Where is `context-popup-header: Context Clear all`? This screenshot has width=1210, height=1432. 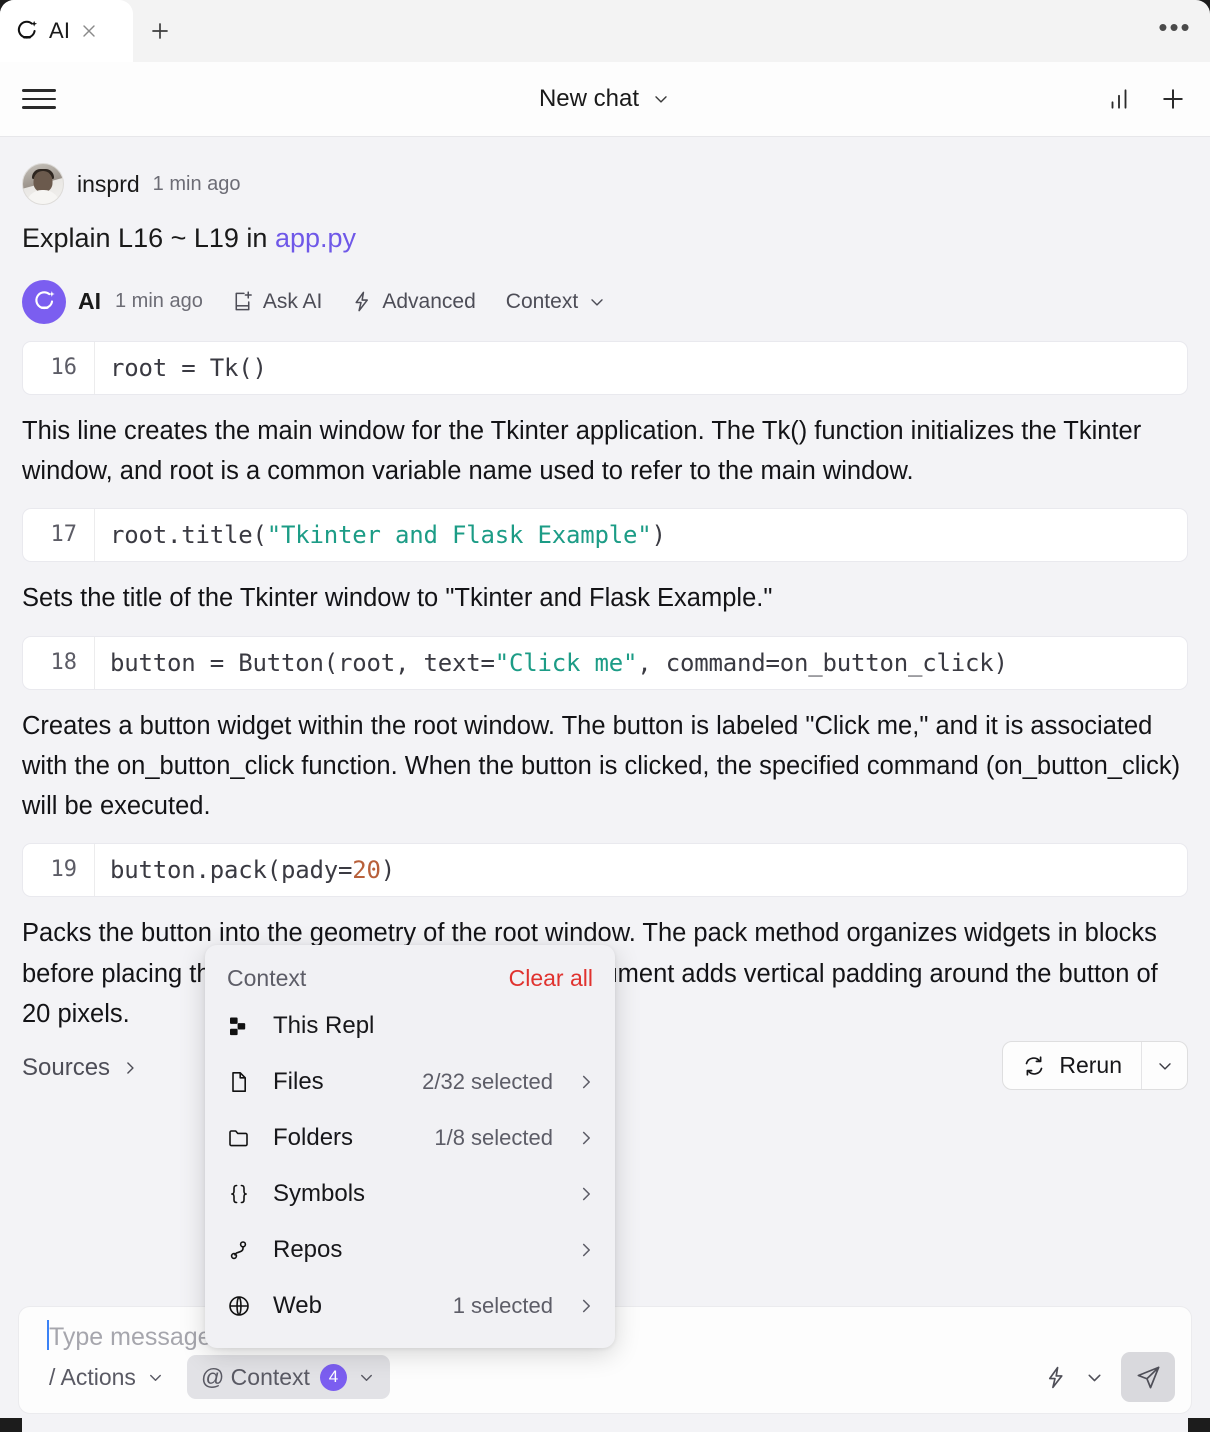 context-popup-header: Context Clear all is located at coordinates (410, 979).